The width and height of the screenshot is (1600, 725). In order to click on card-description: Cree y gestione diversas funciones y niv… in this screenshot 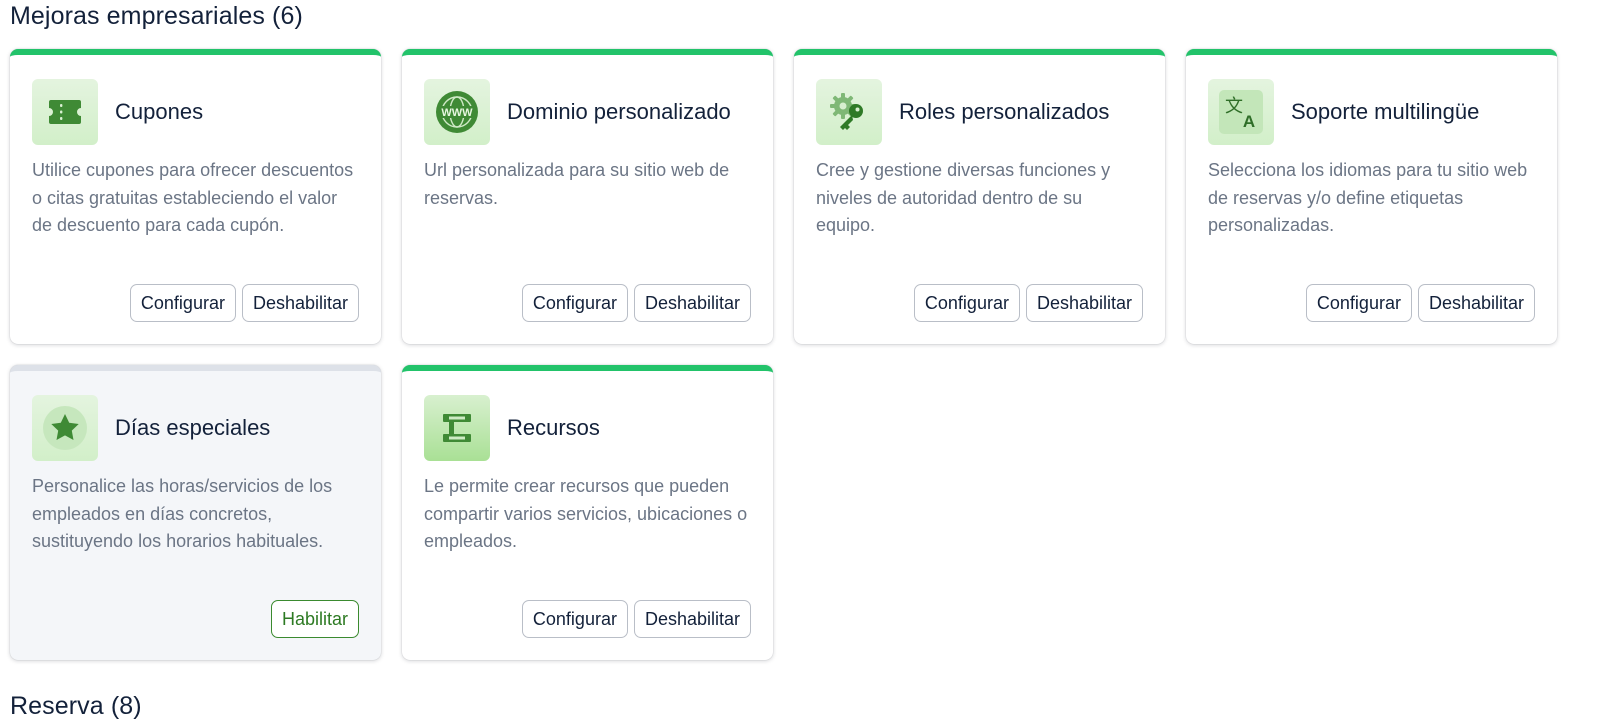, I will do `click(963, 197)`.